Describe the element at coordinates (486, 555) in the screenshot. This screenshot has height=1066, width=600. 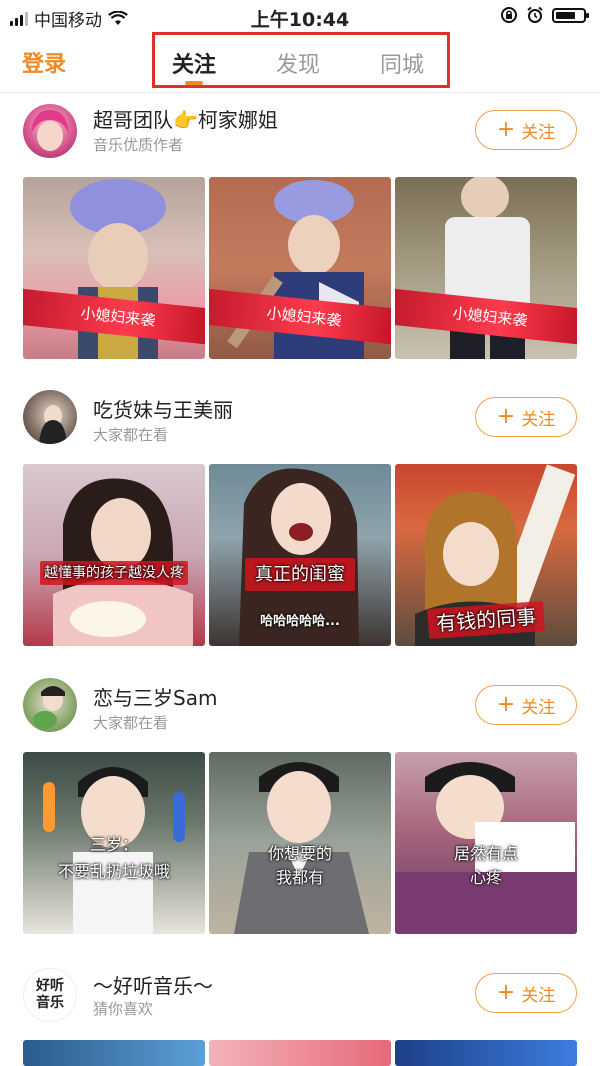
I see `video-thumbnail: 有钱的同事` at that location.